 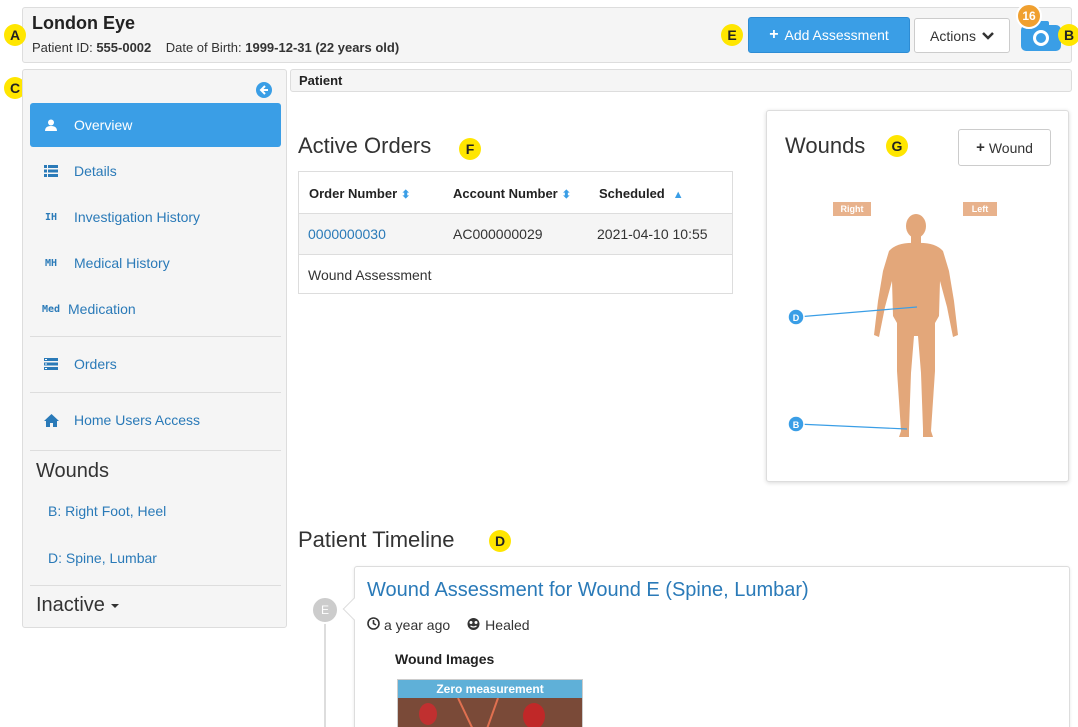 What do you see at coordinates (852, 426) in the screenshot?
I see `wound-b-leader` at bounding box center [852, 426].